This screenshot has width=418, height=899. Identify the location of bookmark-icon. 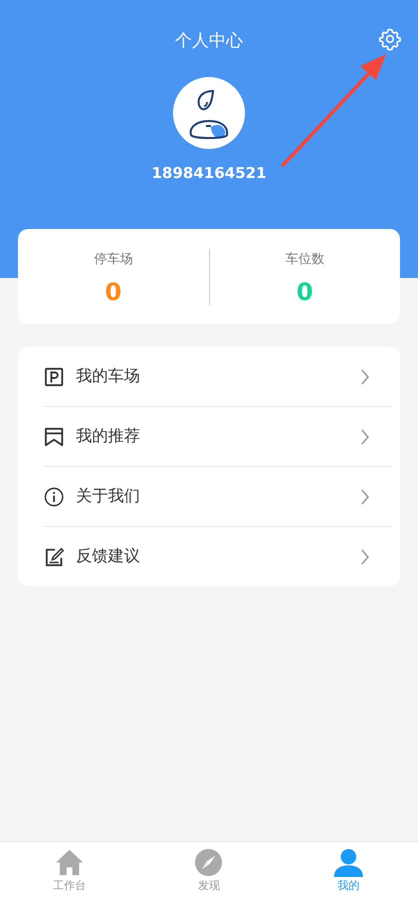
(54, 436).